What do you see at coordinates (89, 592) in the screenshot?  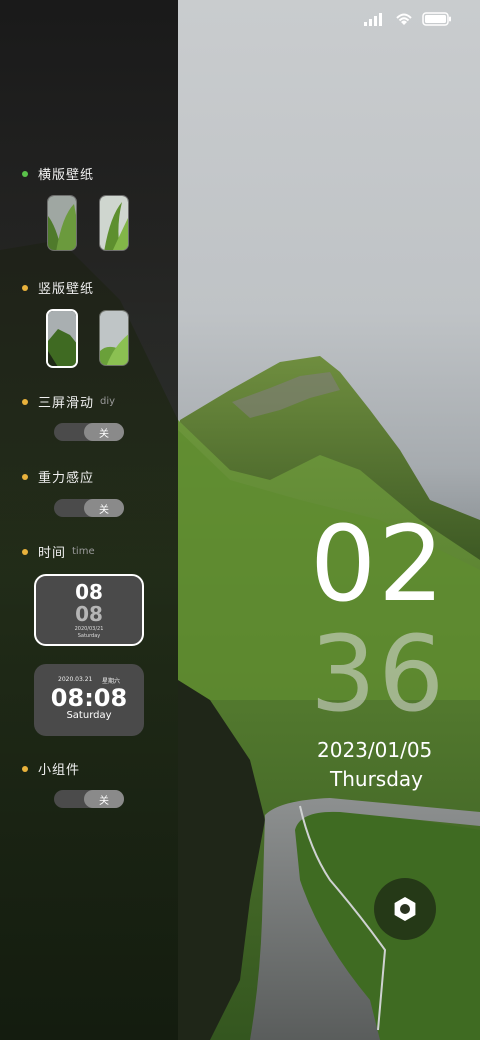 I see `clock-style-1-hour: 08` at bounding box center [89, 592].